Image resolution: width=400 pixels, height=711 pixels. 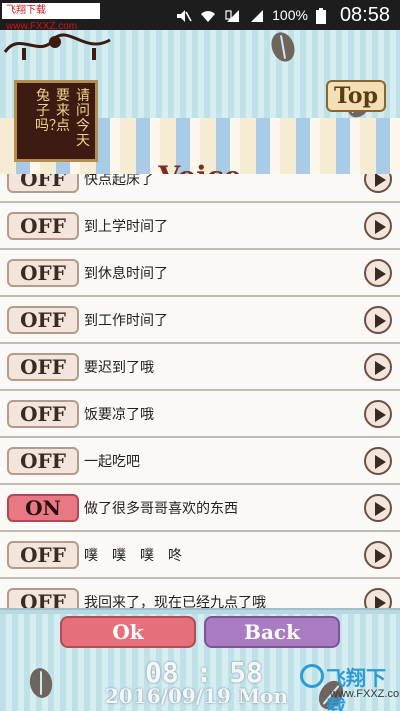 I want to click on watermark-text: 飞翔下载, so click(x=356, y=689).